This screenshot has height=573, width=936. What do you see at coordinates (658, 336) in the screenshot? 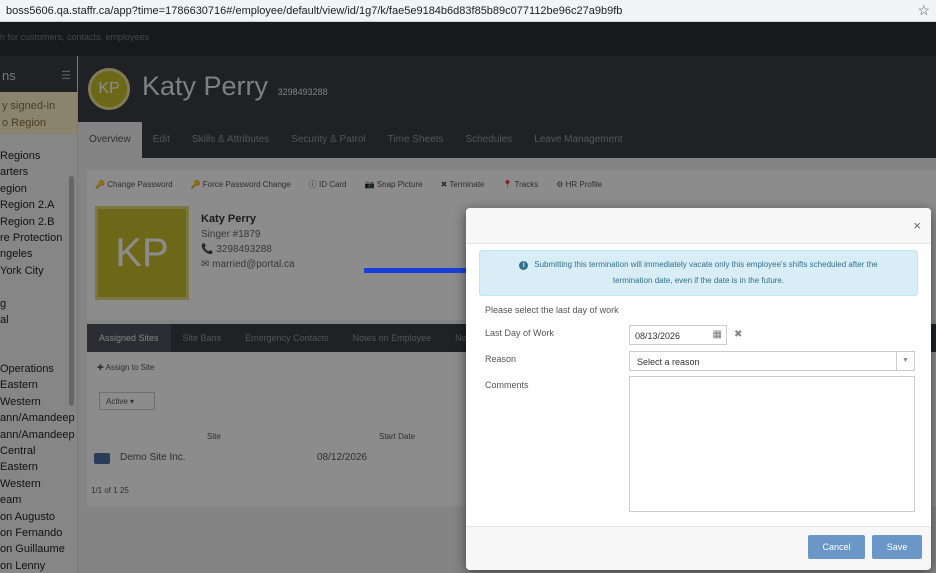
I see `last-day-value: 08/13/2026` at bounding box center [658, 336].